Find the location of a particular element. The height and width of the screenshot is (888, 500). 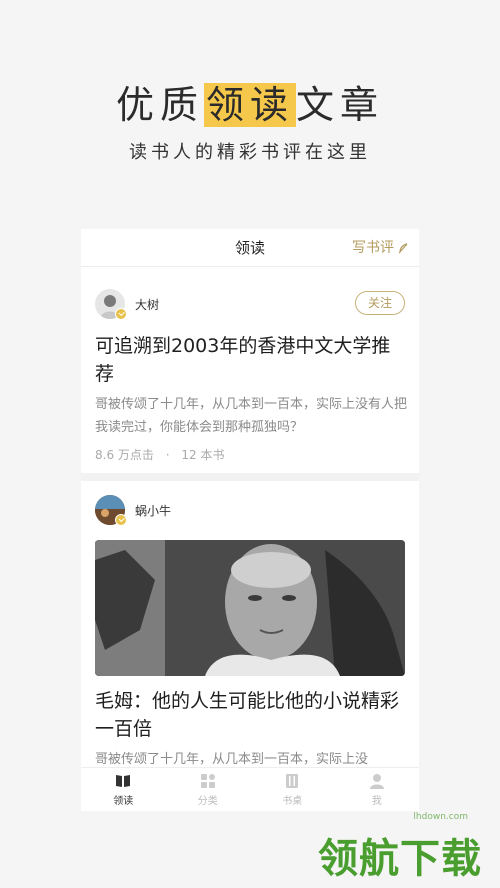

watermark-logo: 领航下载 is located at coordinates (400, 859).